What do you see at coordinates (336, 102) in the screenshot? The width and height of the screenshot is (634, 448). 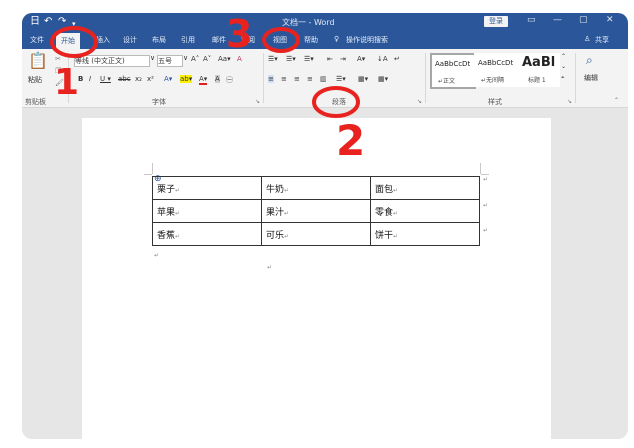 I see `annotation-circle-paragraph` at bounding box center [336, 102].